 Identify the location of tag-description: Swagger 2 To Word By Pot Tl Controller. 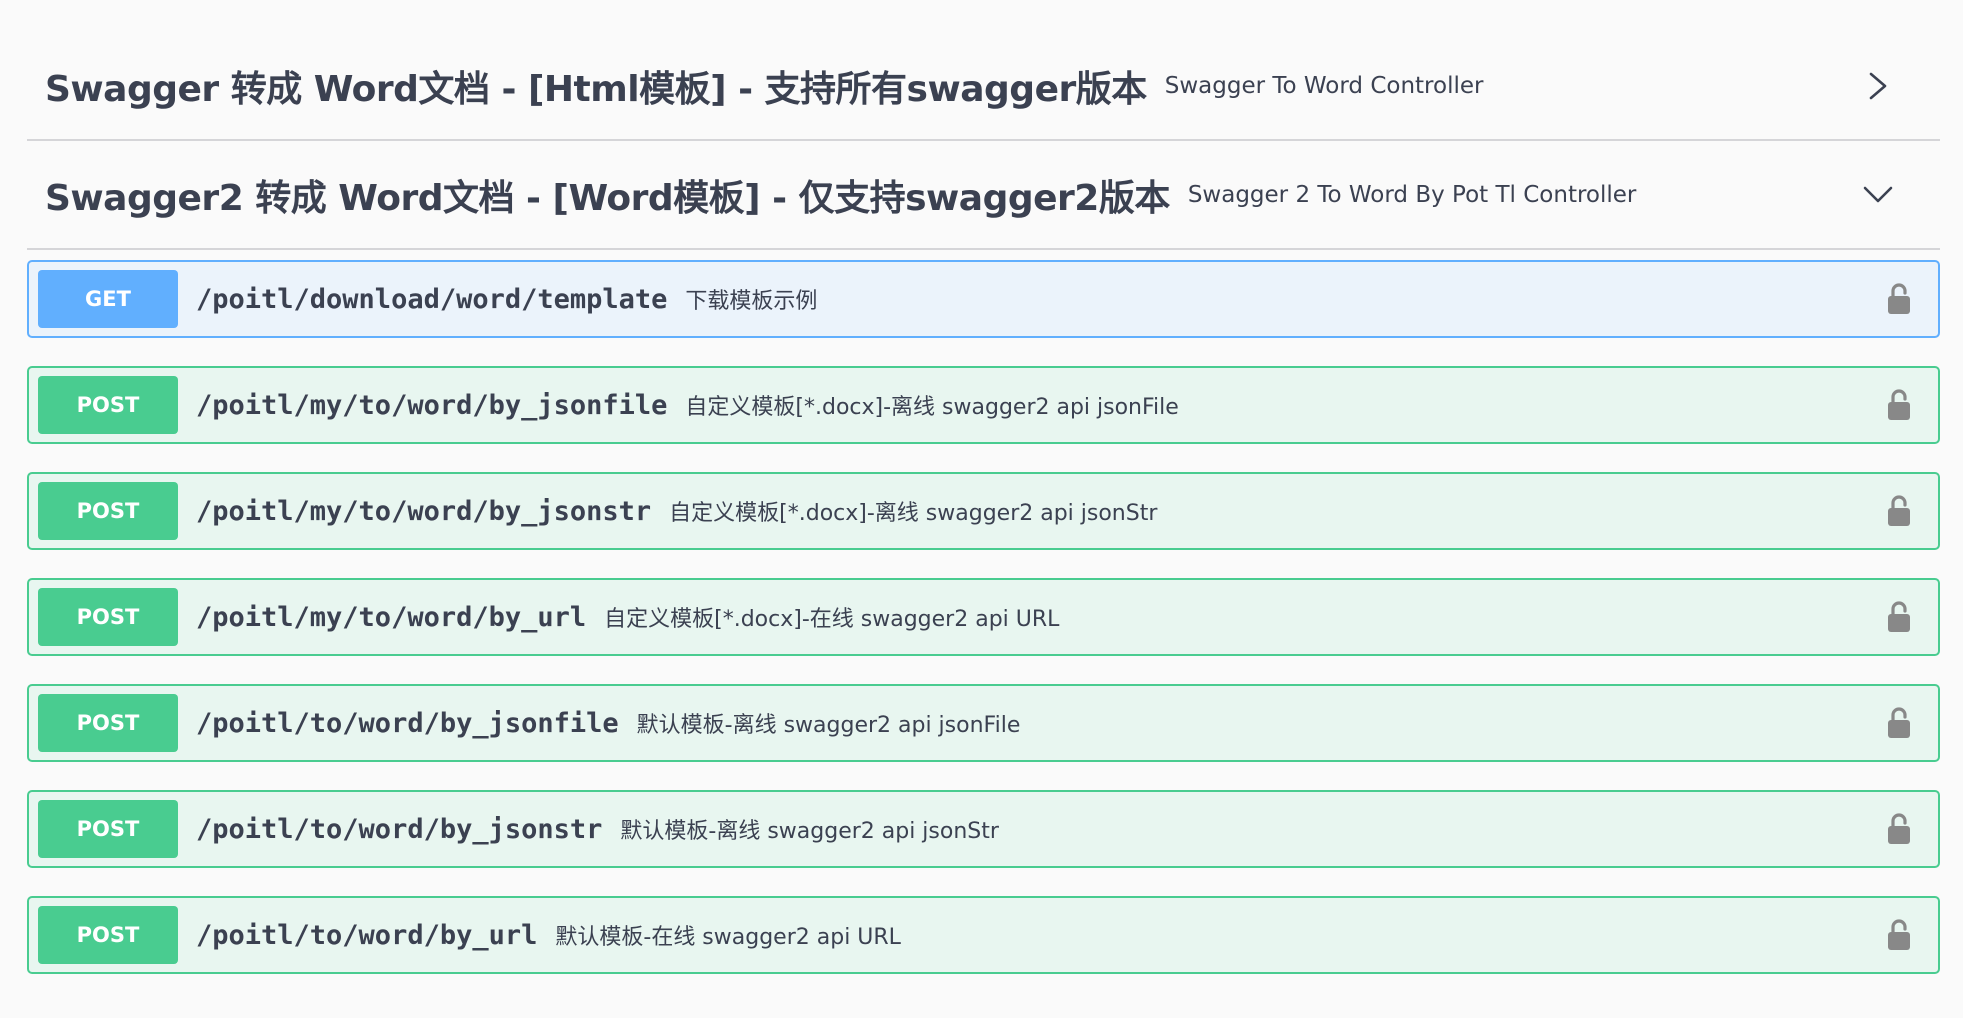
(1412, 194).